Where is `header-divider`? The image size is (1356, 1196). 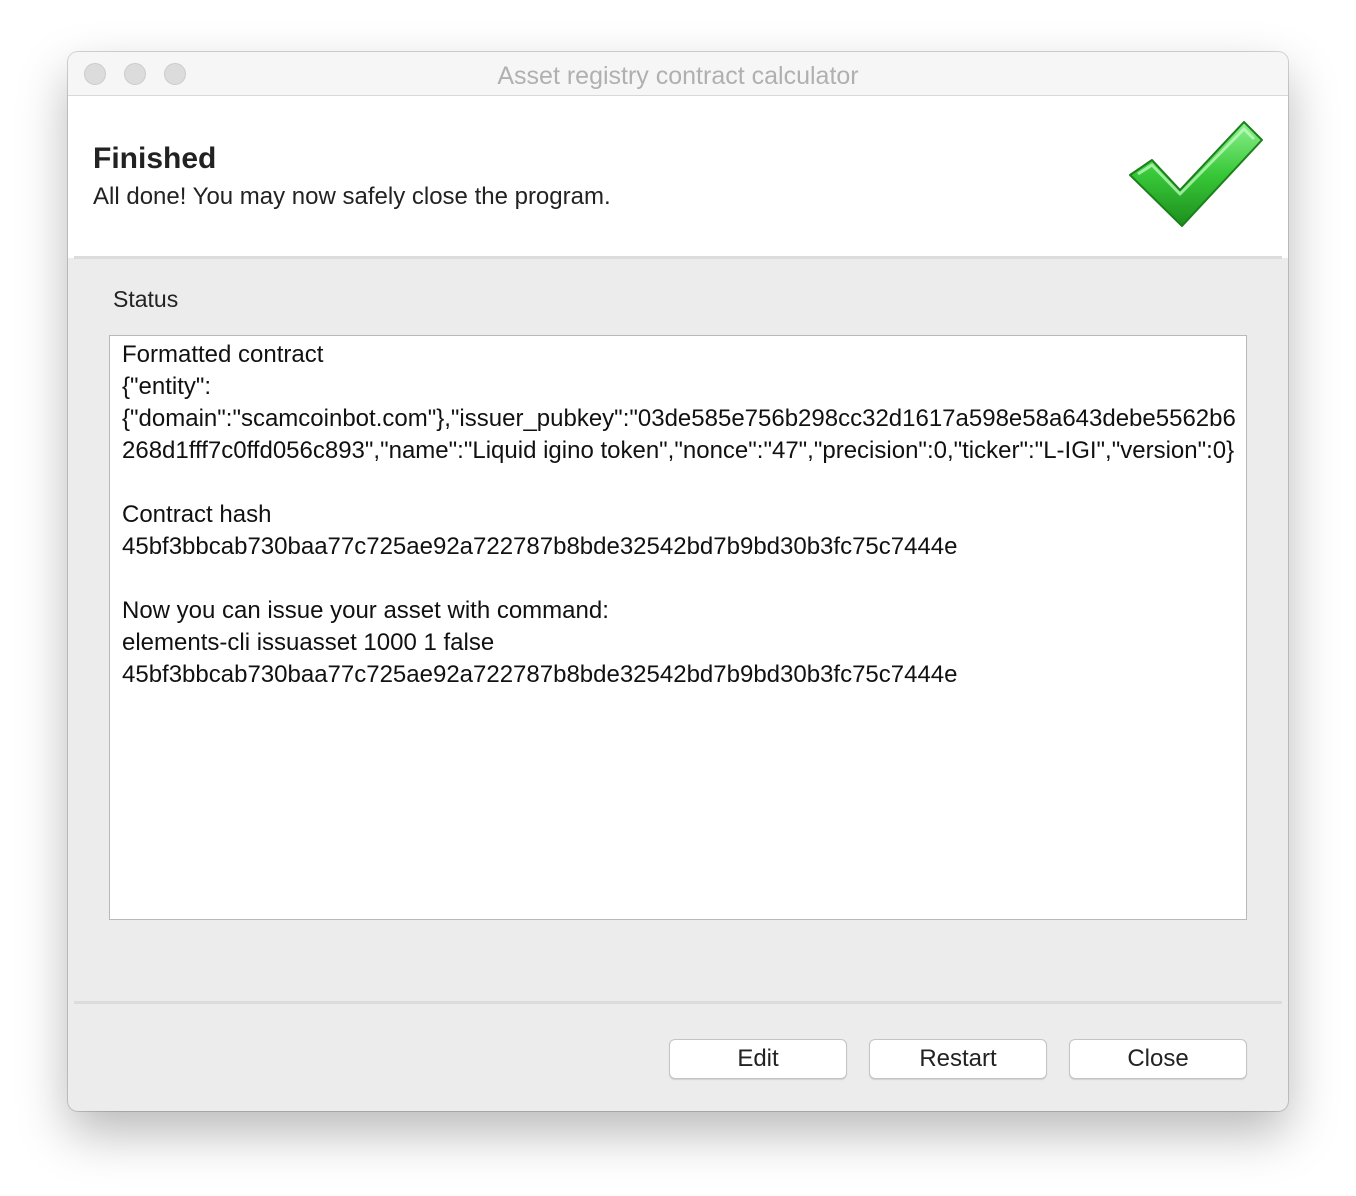
header-divider is located at coordinates (678, 257).